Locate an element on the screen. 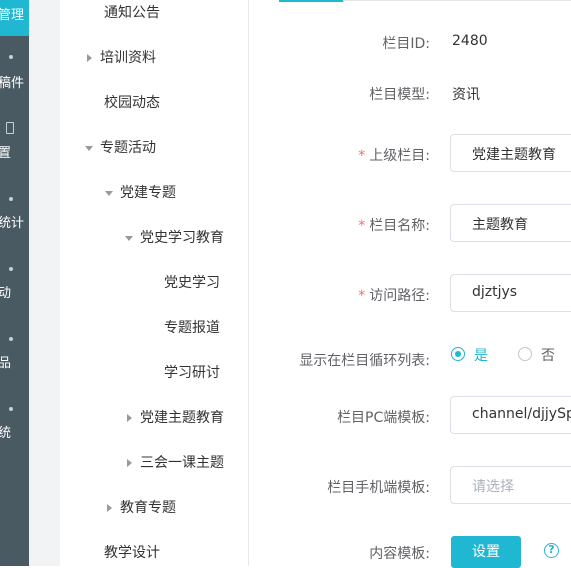  tree-item-party-topics: 党建专题 is located at coordinates (148, 193).